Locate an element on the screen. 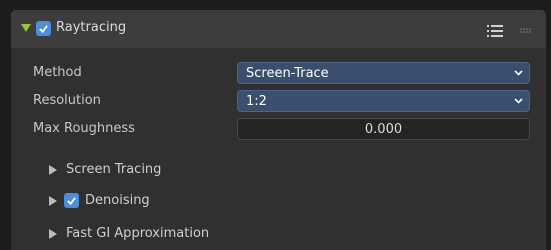  raytracing-enable-checkbox is located at coordinates (43, 28).